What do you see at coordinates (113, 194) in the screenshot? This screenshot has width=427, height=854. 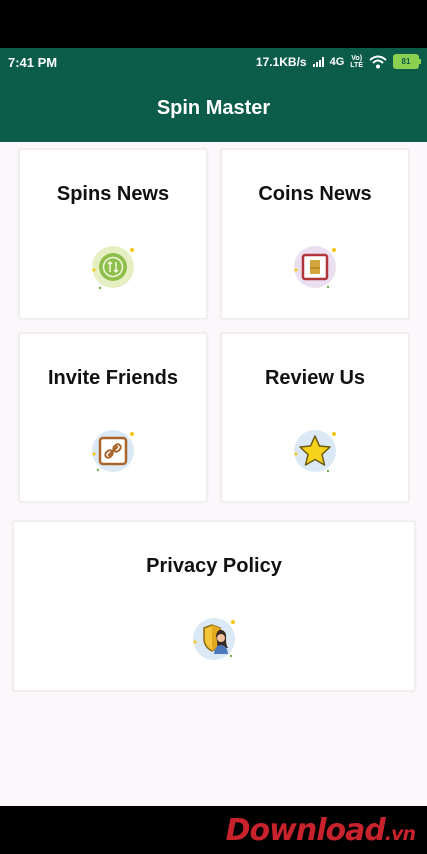 I see `spins-news-label: Spins News` at bounding box center [113, 194].